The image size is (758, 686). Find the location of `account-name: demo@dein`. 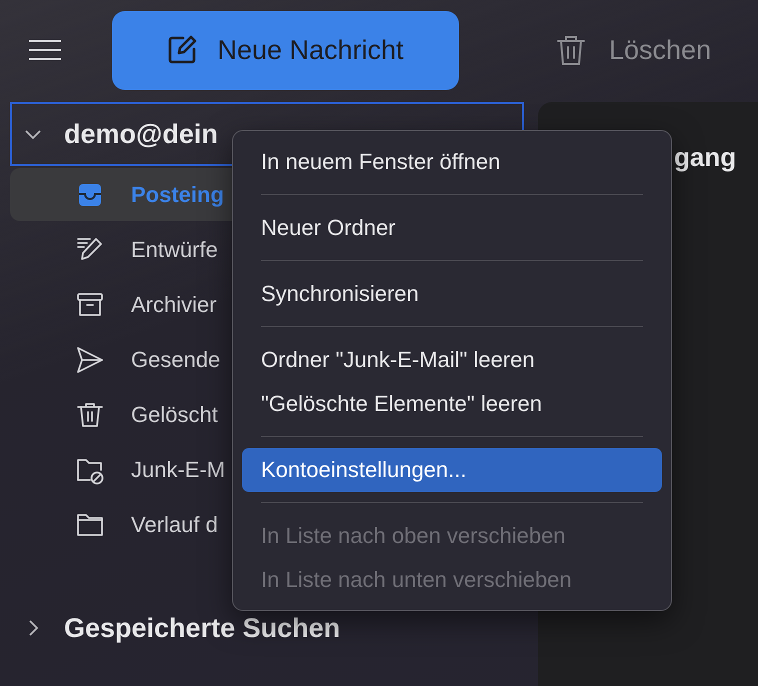

account-name: demo@dein is located at coordinates (141, 134).